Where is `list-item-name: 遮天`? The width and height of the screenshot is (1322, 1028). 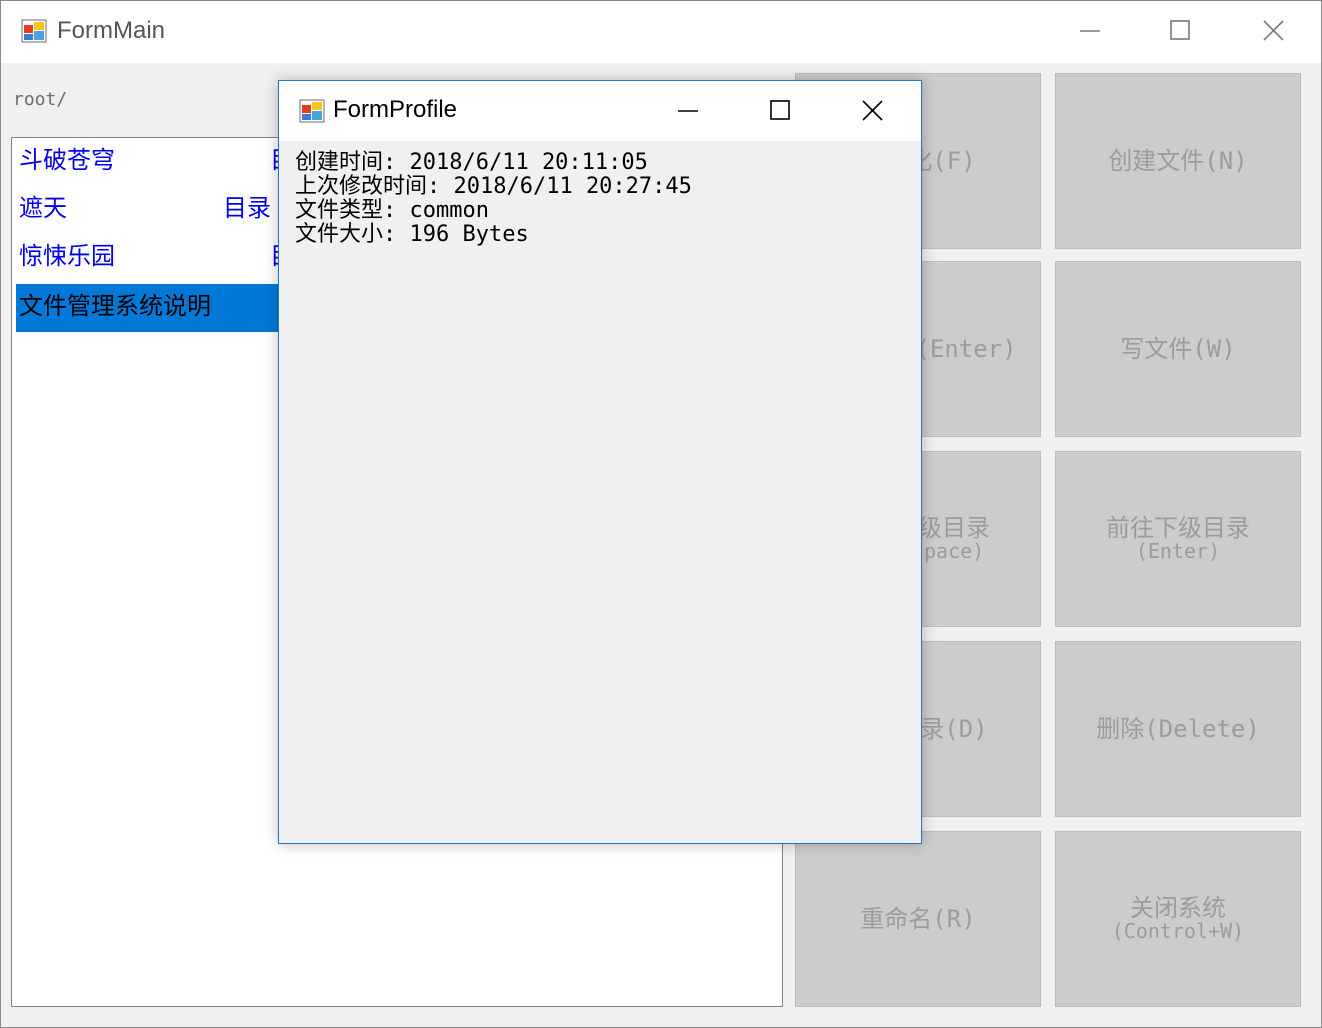 list-item-name: 遮天 is located at coordinates (43, 208).